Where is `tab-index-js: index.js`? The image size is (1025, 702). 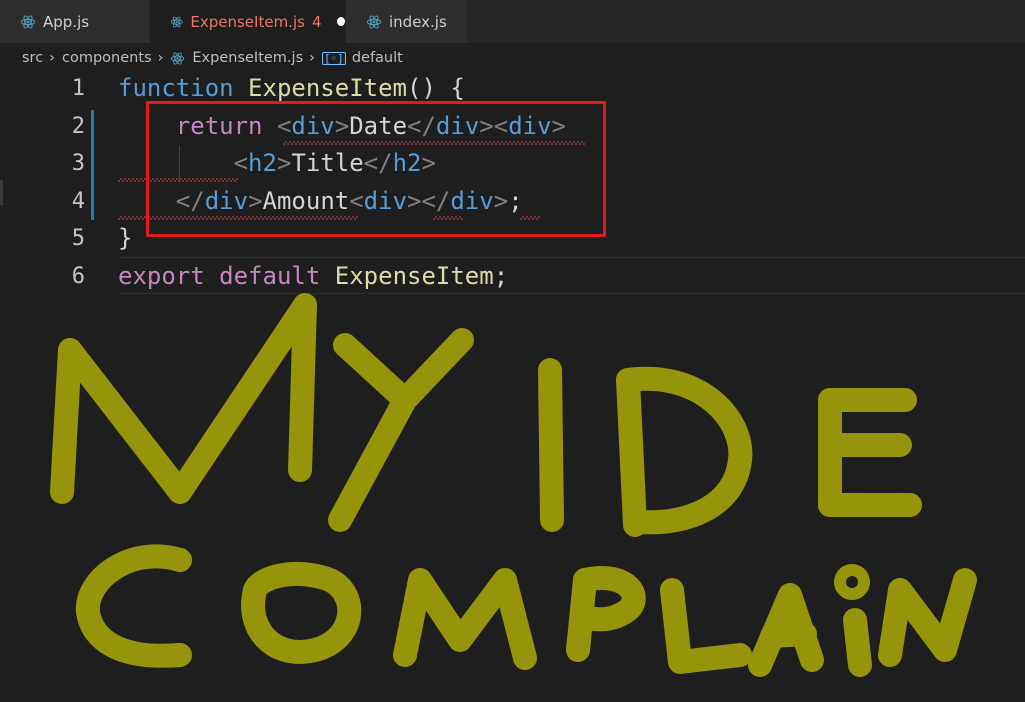 tab-index-js: index.js is located at coordinates (407, 21).